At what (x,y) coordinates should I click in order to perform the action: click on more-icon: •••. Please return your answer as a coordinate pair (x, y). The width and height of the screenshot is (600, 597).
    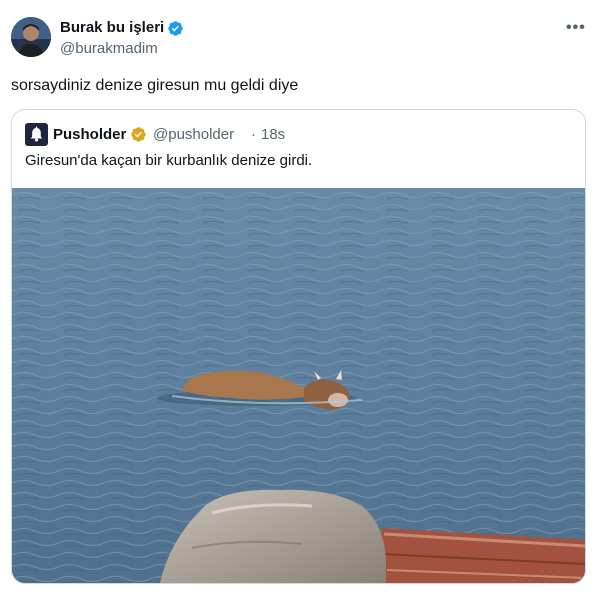
    Looking at the image, I should click on (576, 27).